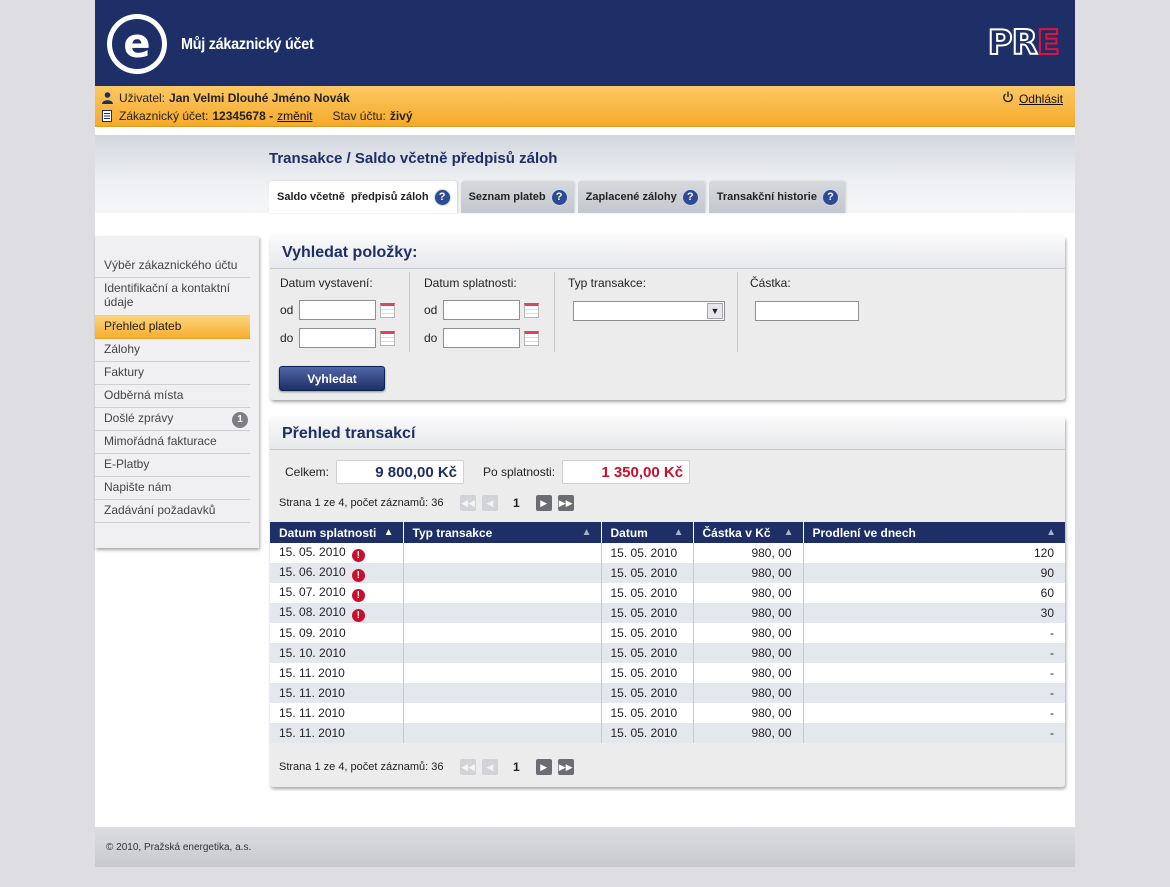  I want to click on cell-delay-text: -, so click(1052, 673).